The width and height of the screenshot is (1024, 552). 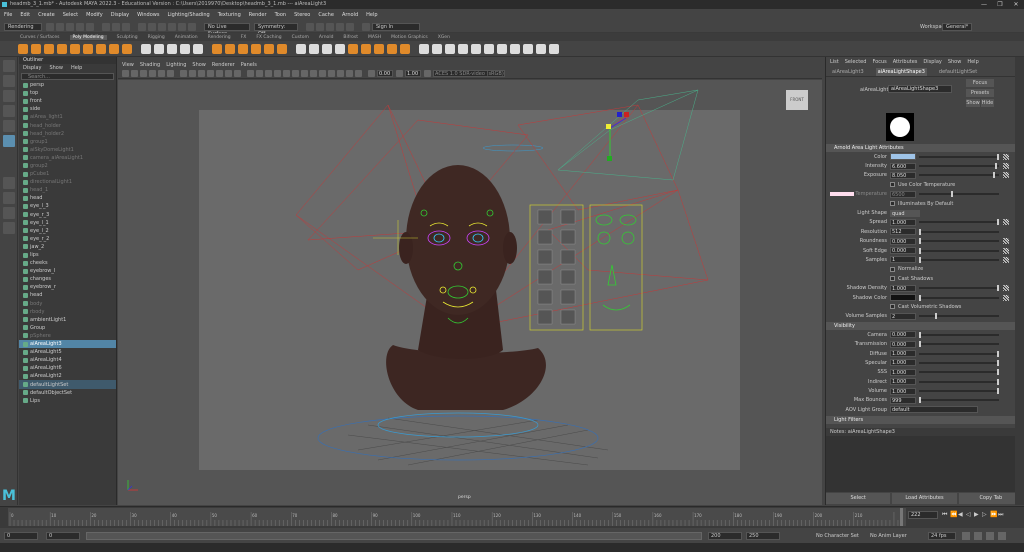 I want to click on 2d-pan-zoom-icon, so click(x=161, y=73).